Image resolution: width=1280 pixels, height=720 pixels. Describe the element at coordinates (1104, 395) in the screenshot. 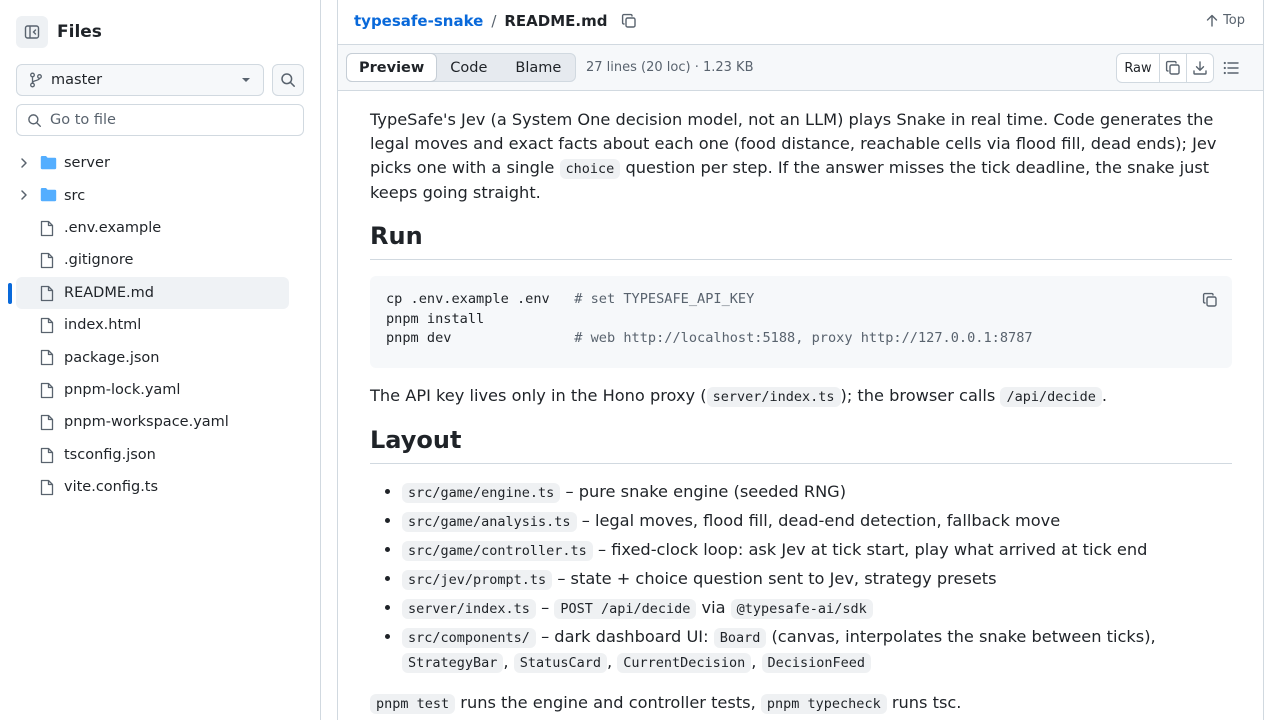

I see `api-text-3: .` at that location.